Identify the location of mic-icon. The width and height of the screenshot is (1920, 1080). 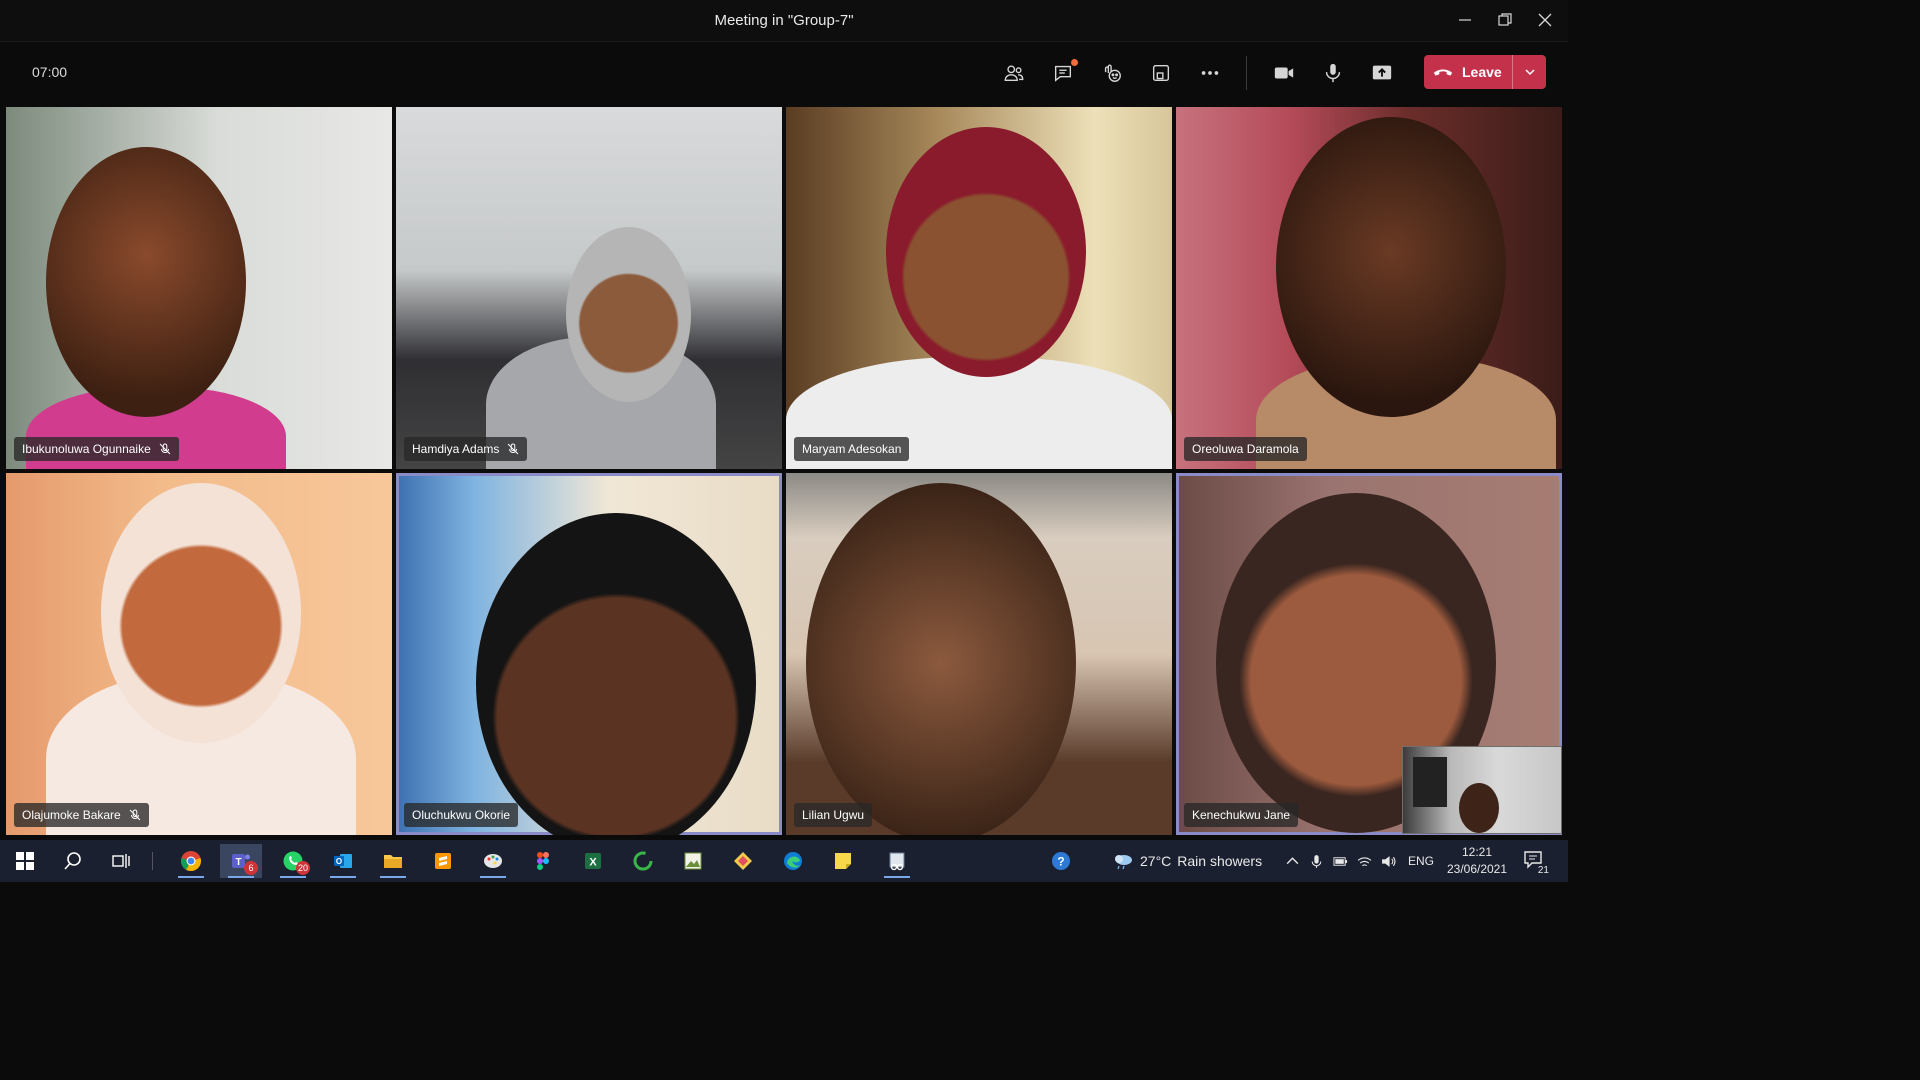
(1333, 73).